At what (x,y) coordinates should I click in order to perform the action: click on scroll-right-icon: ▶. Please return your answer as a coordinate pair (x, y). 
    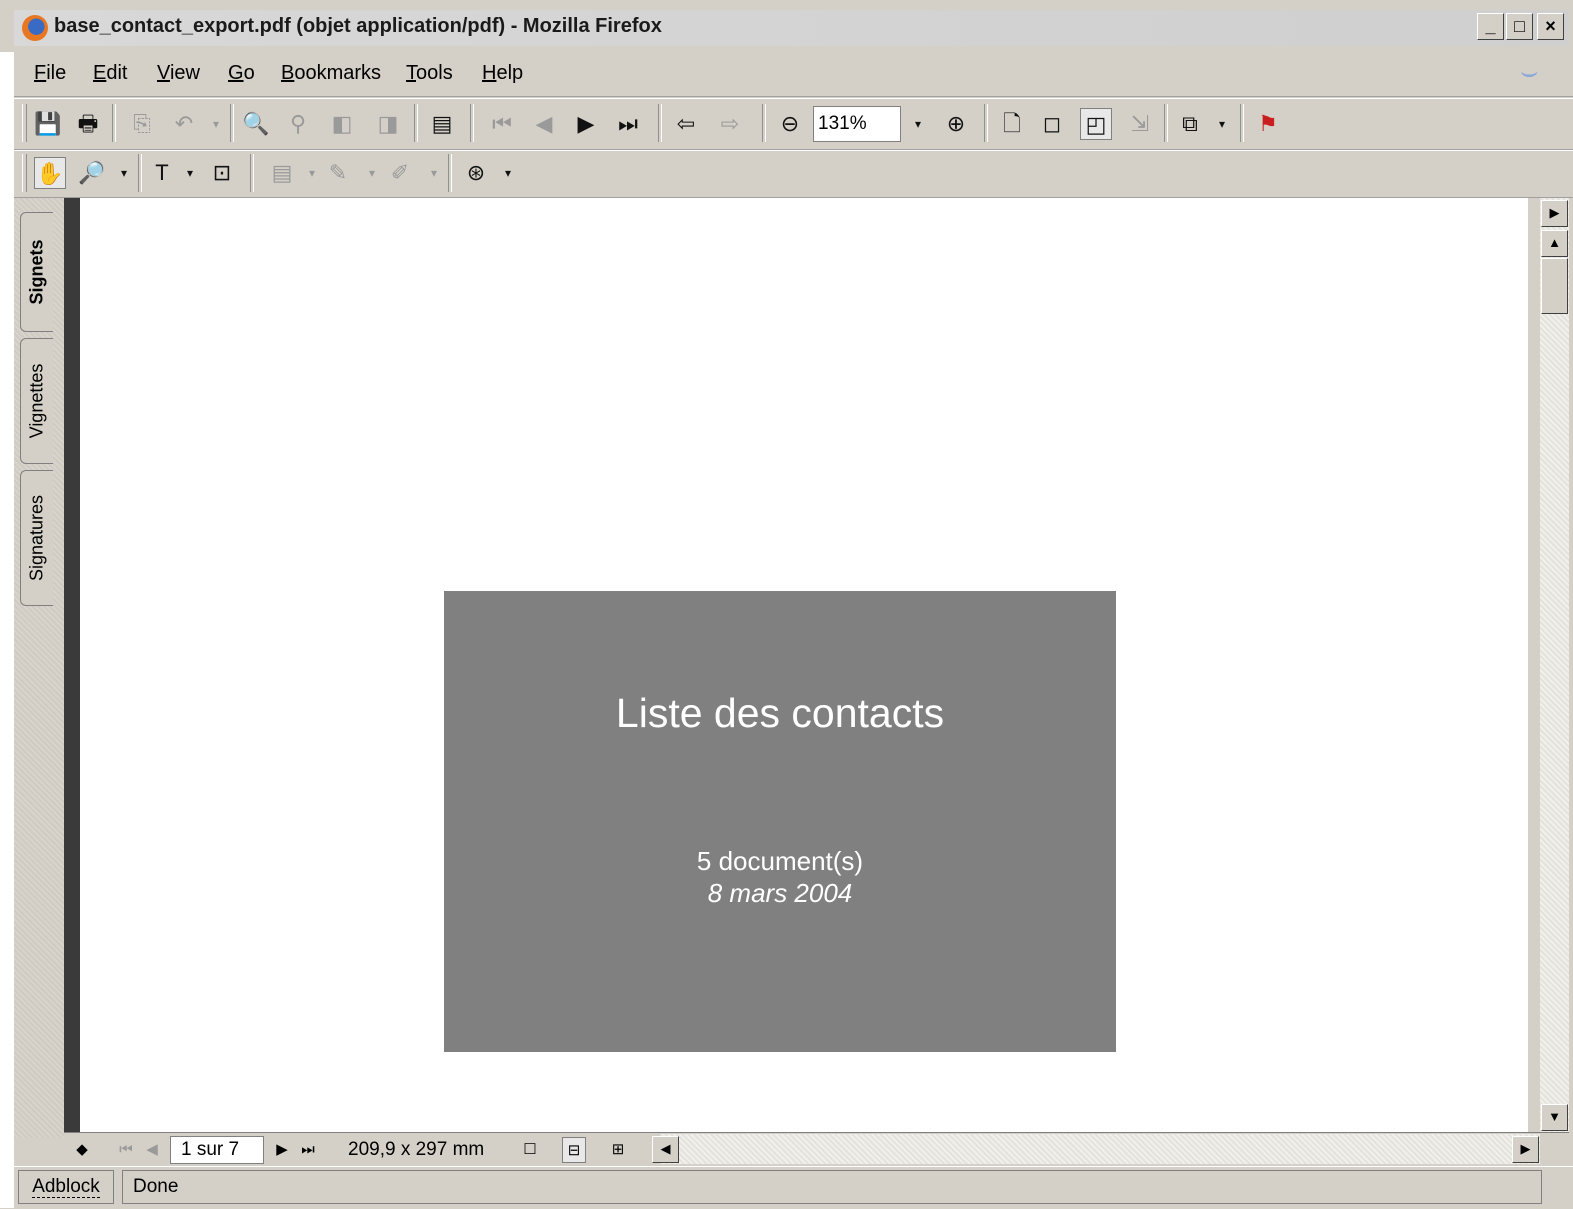
    Looking at the image, I should click on (1525, 1149).